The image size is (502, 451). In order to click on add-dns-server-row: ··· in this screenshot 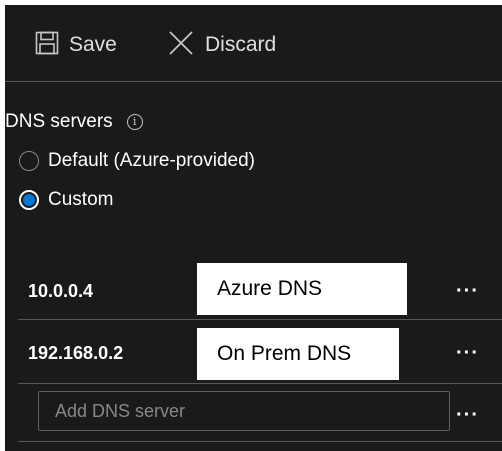, I will do `click(260, 415)`.